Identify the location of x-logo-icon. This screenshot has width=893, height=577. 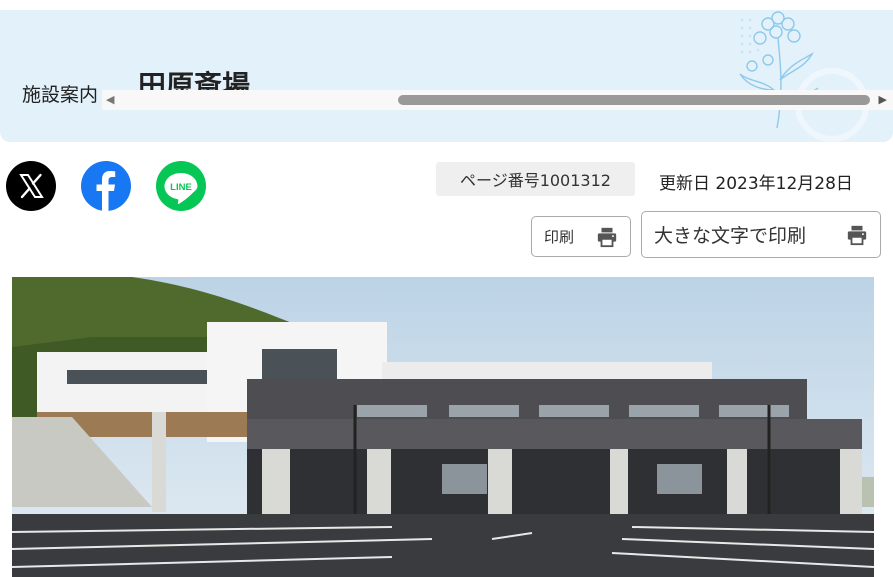
(31, 186).